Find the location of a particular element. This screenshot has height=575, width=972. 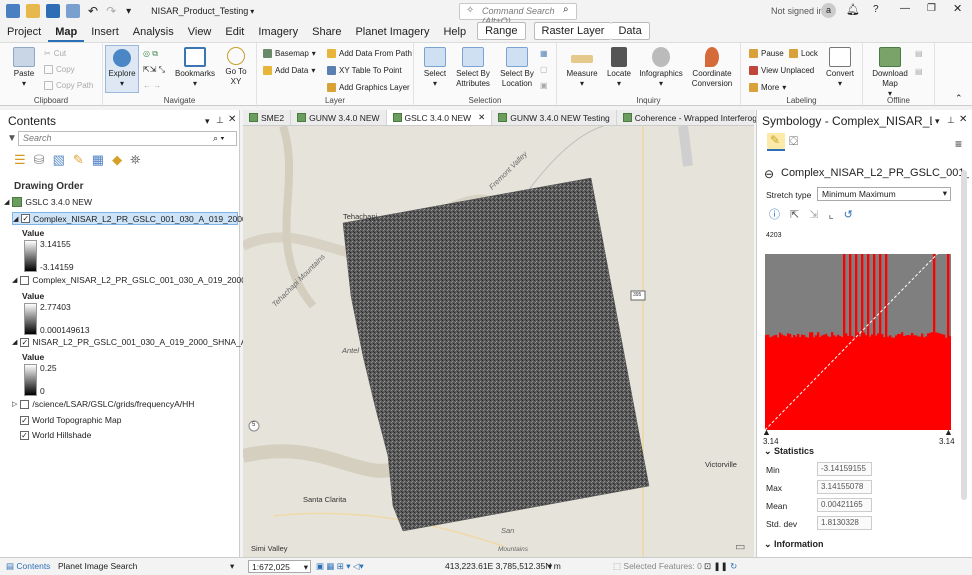

zoom-out-histogram-icon: ⇲ is located at coordinates (813, 214).